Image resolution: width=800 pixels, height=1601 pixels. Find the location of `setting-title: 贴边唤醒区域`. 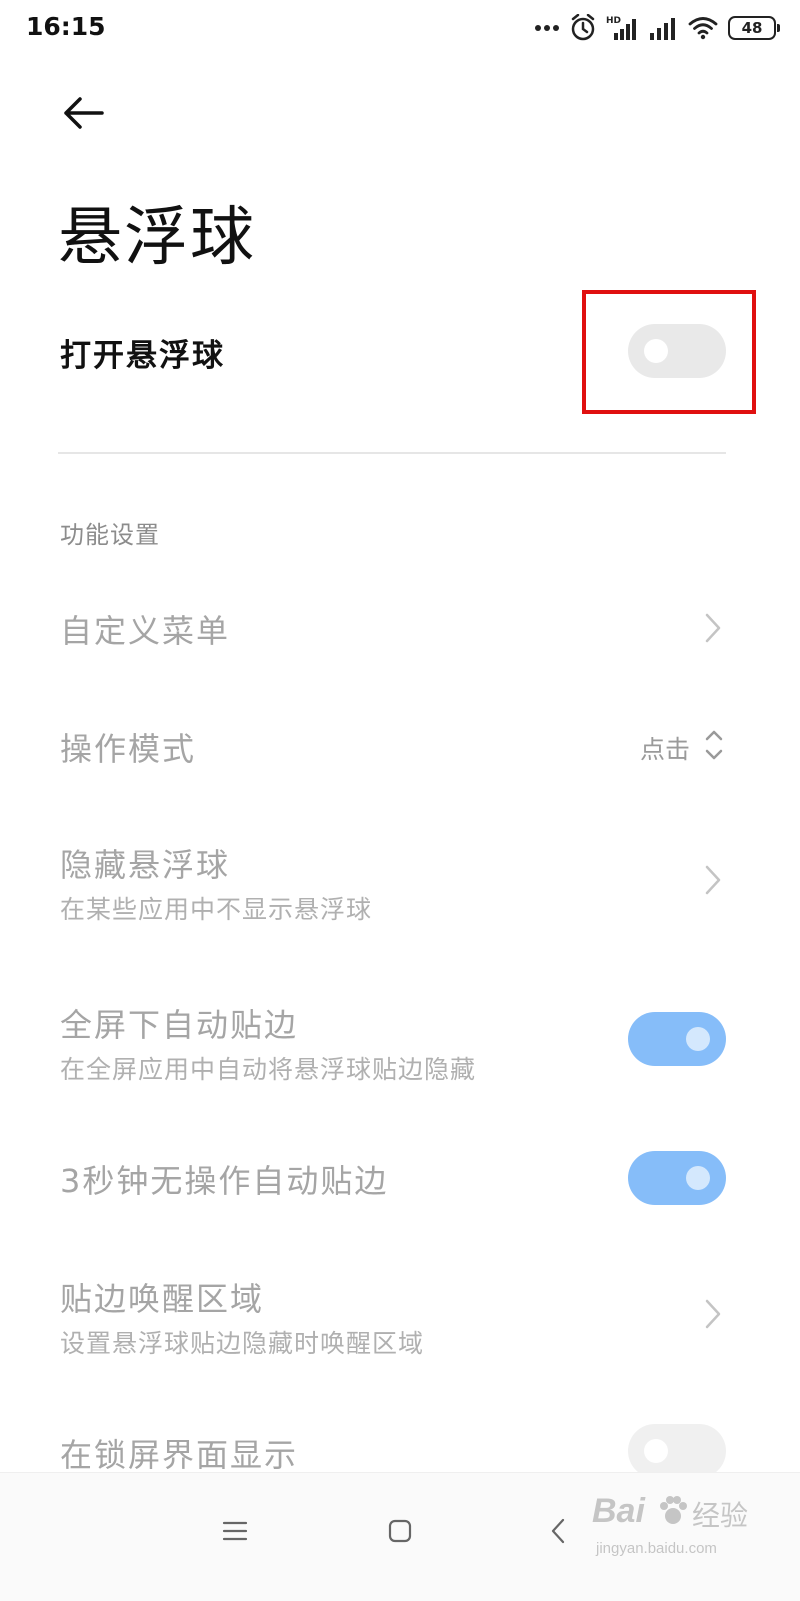

setting-title: 贴边唤醒区域 is located at coordinates (162, 1299).